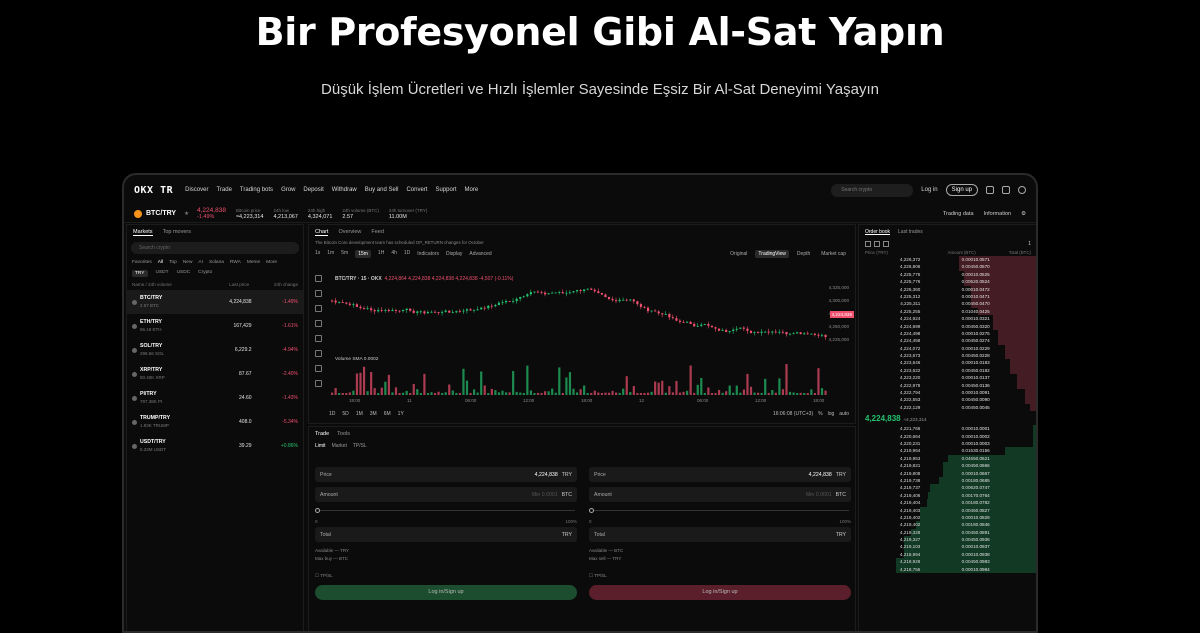 The height and width of the screenshot is (633, 1200). Describe the element at coordinates (947, 370) in the screenshot. I see `ask-row: 4,223,622 0.0045 0.0182` at that location.